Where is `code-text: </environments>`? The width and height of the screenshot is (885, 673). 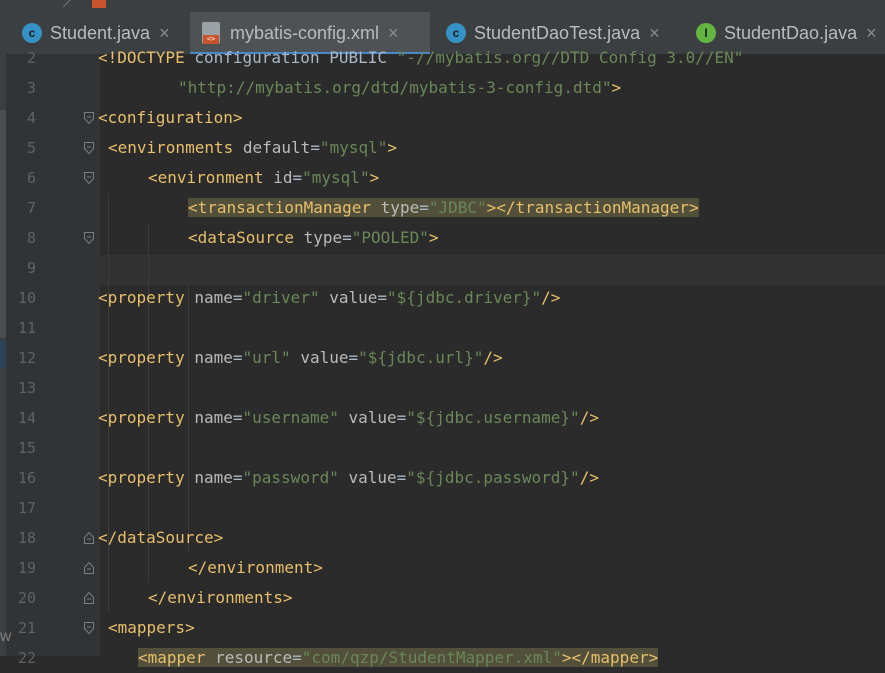 code-text: </environments> is located at coordinates (220, 597).